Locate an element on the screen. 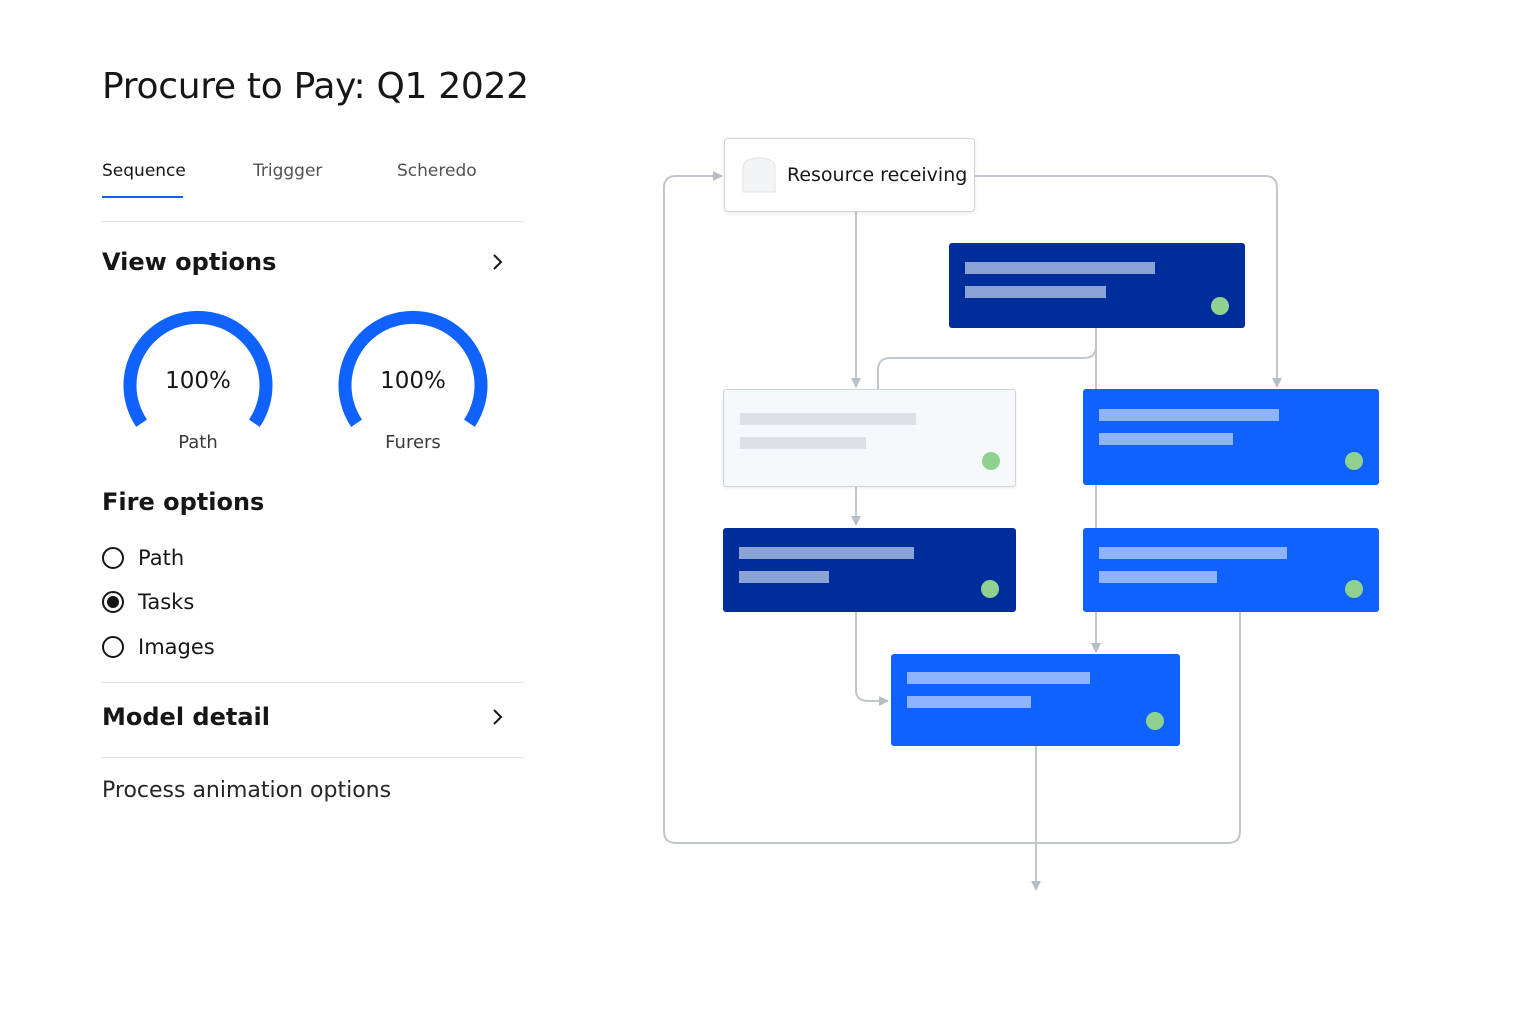  tab-bar: Sequence Triggger Scheredo is located at coordinates (313, 190).